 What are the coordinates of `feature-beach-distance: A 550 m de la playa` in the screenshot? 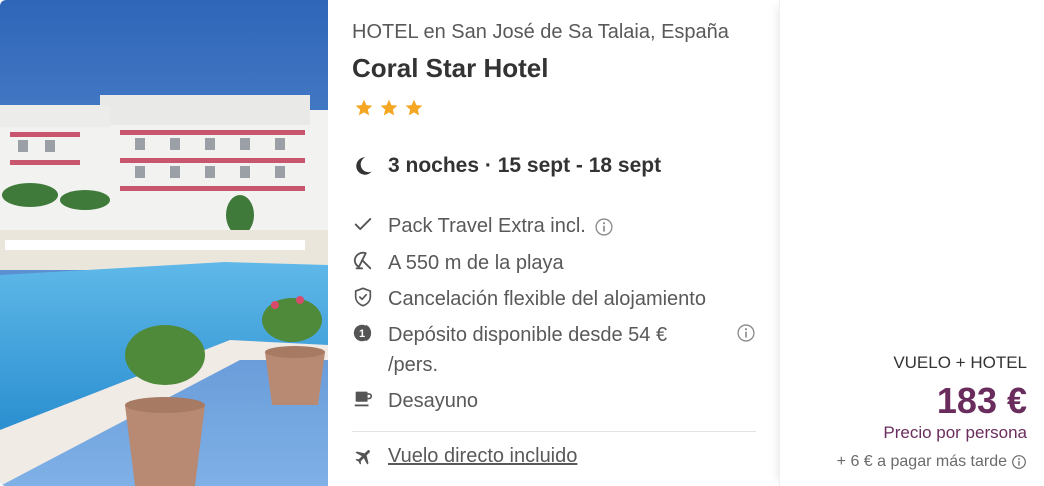 It's located at (458, 263).